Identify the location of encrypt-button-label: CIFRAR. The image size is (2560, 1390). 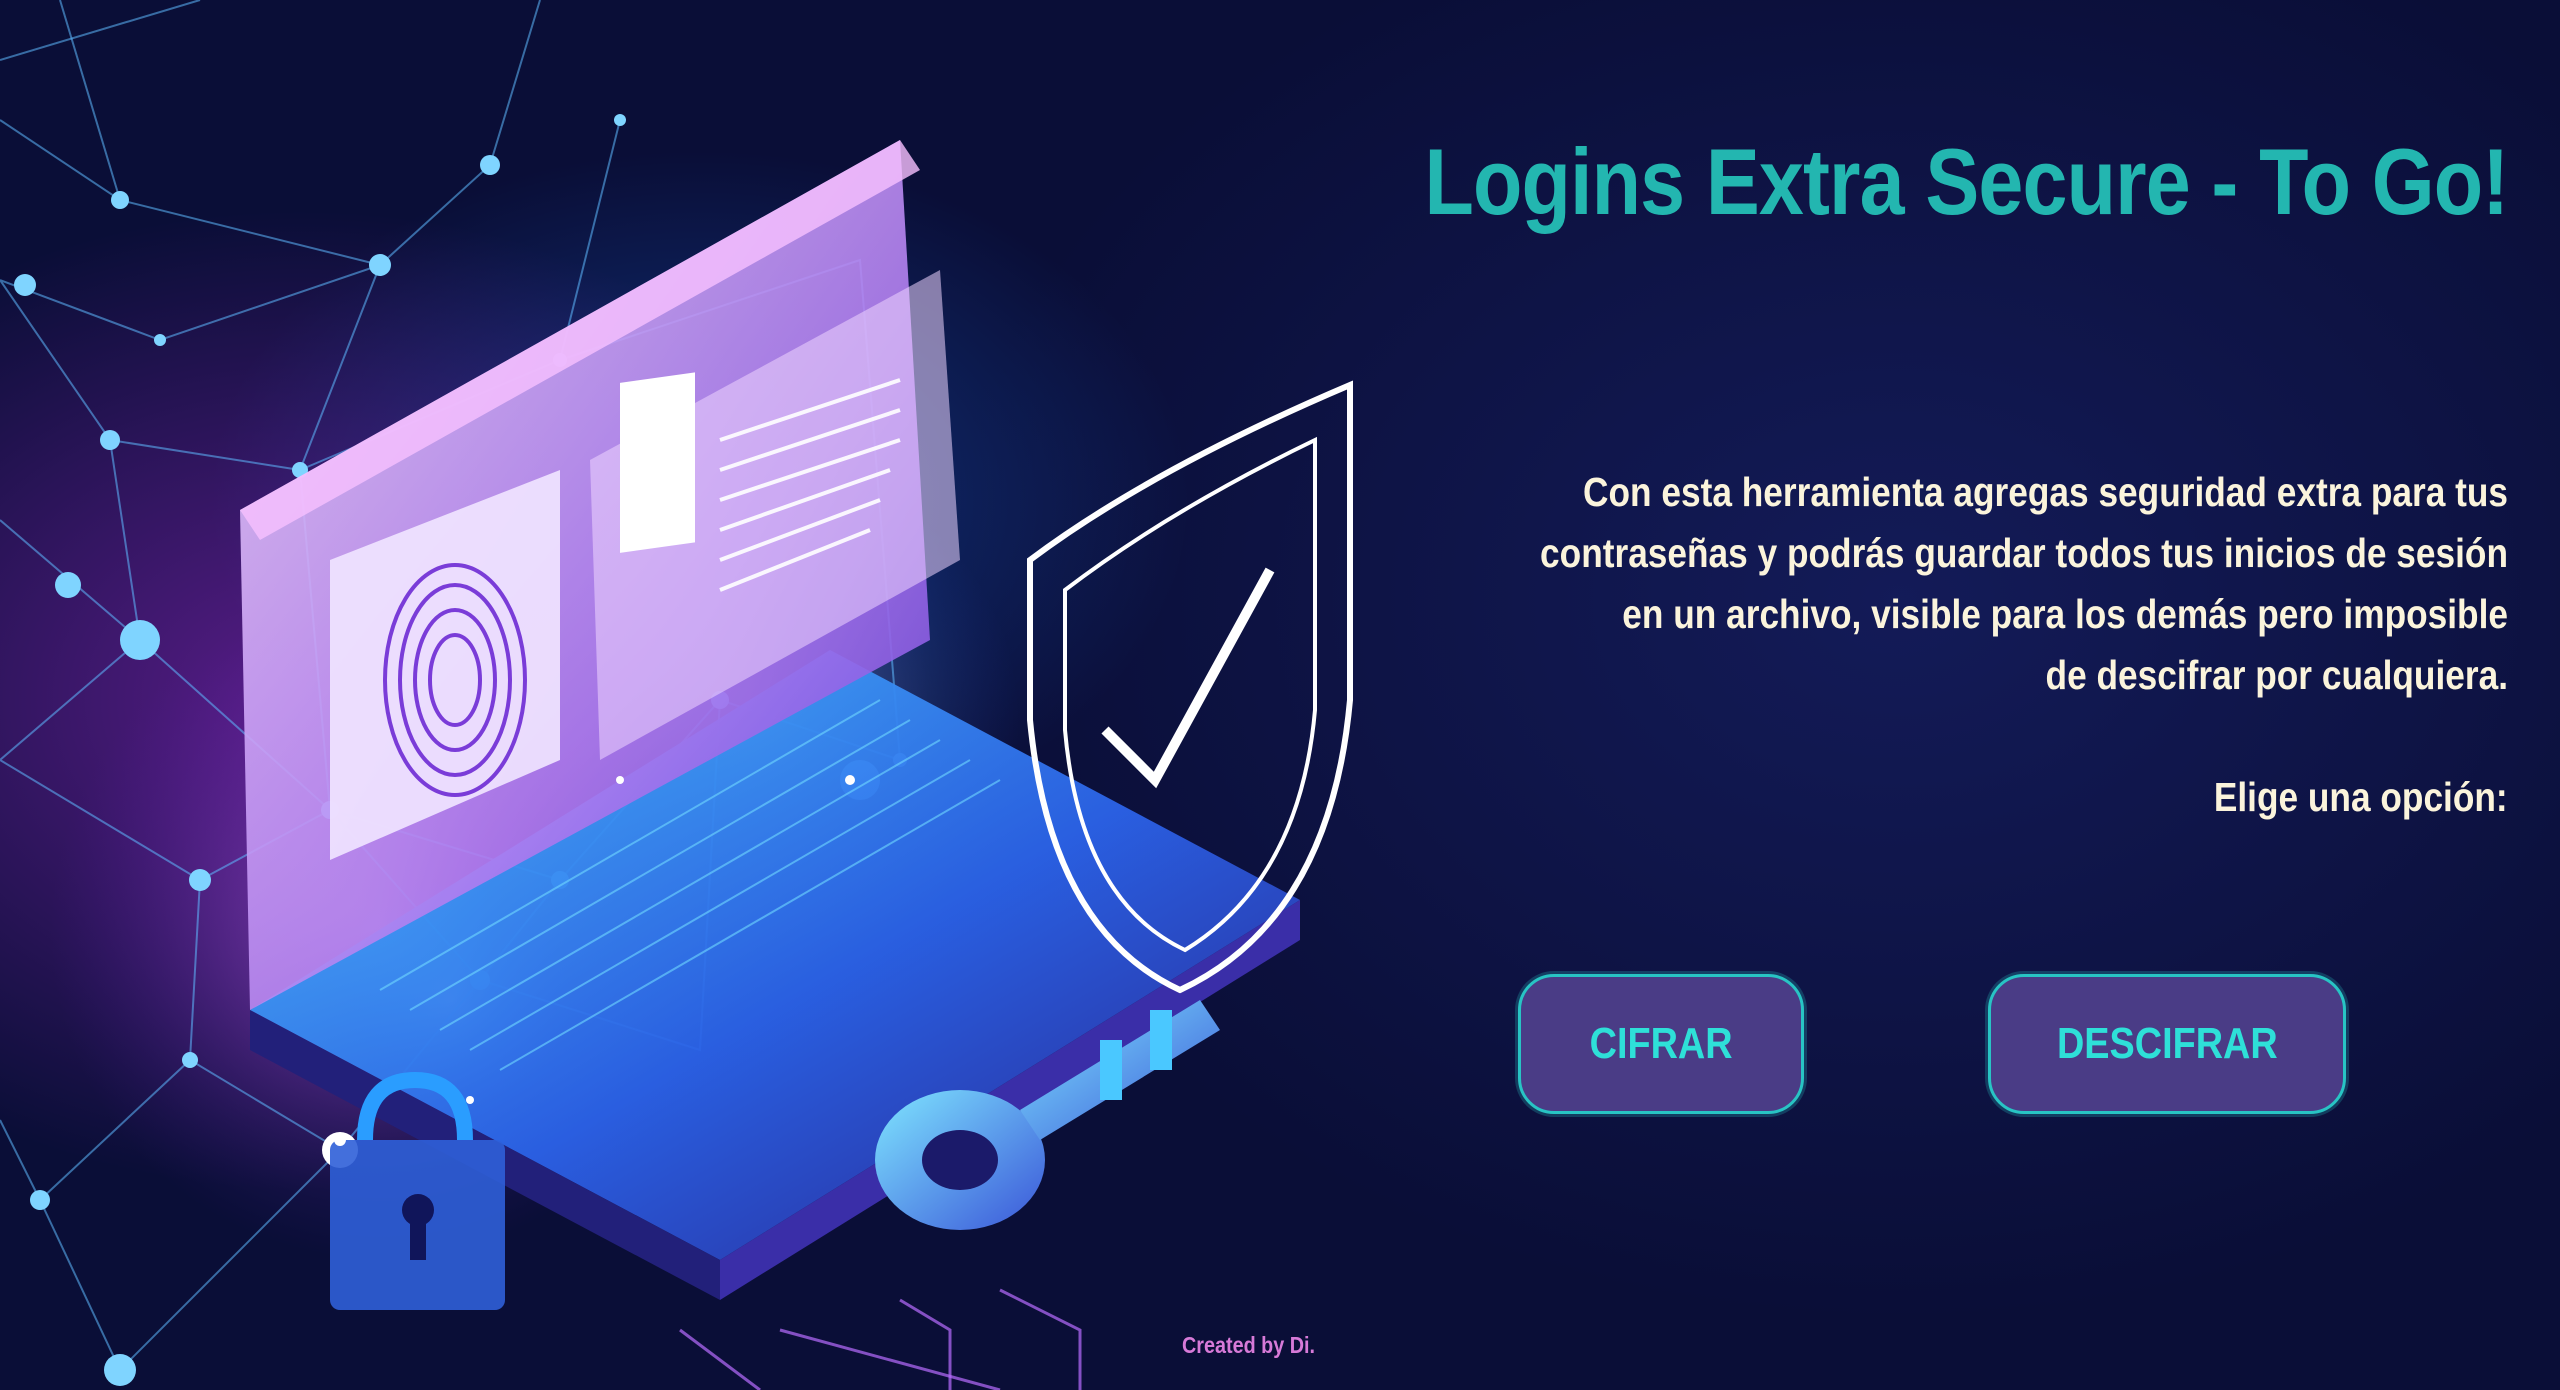
(1661, 1043).